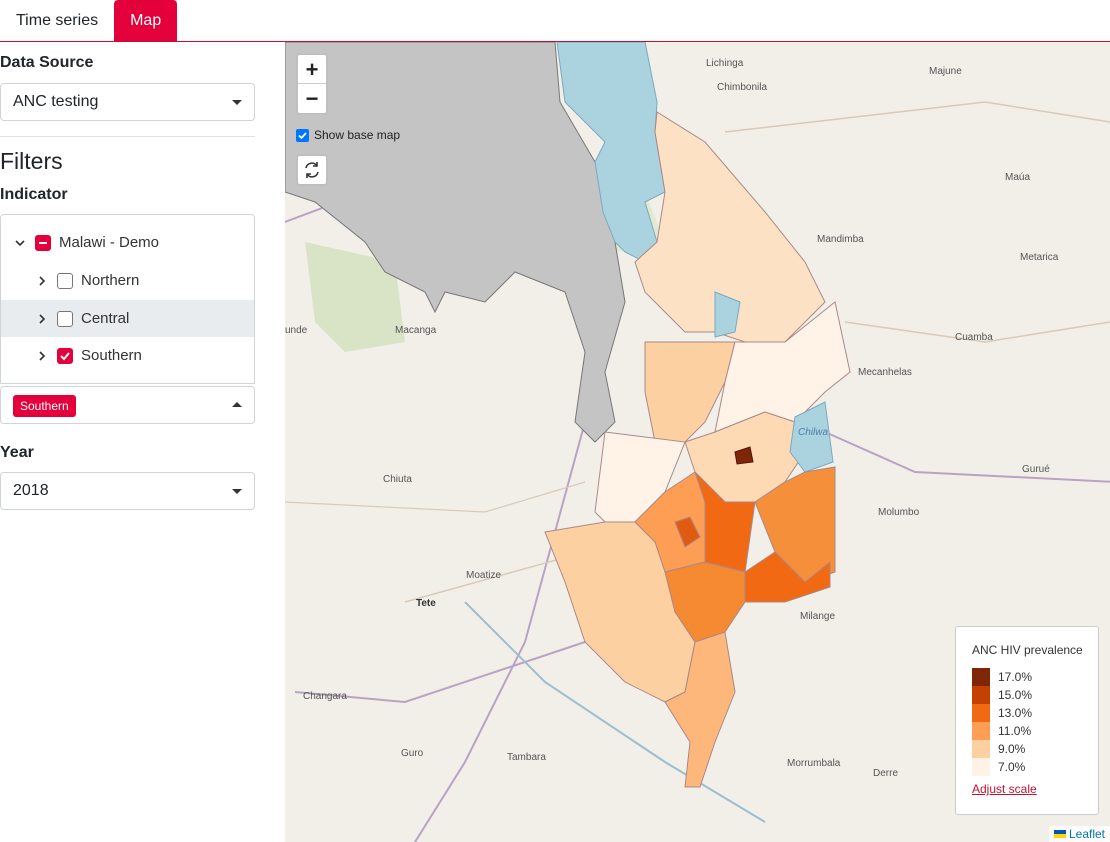  What do you see at coordinates (818, 616) in the screenshot?
I see `place-label: Milange` at bounding box center [818, 616].